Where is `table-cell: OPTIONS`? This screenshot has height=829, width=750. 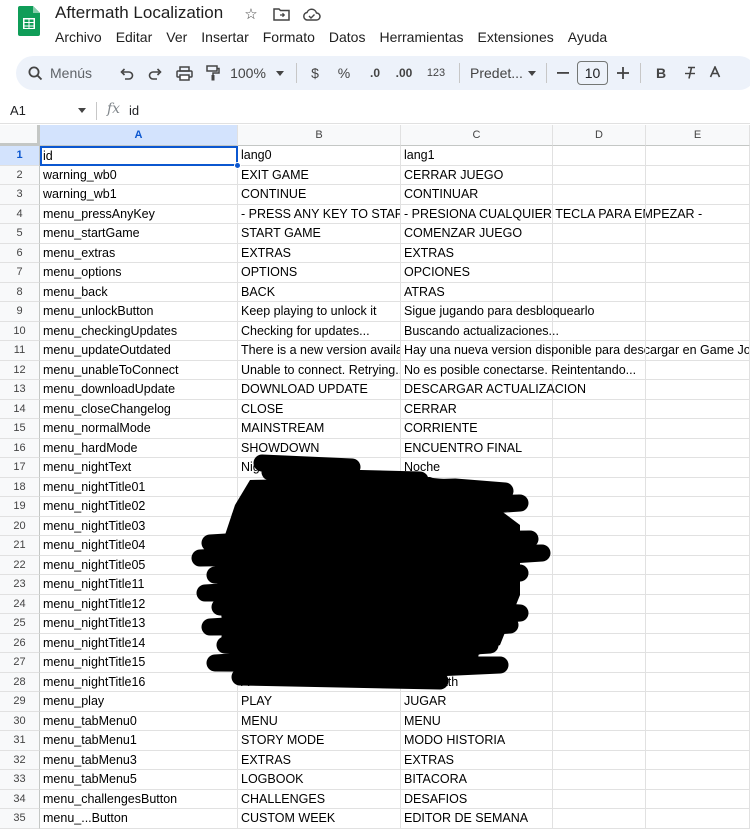
table-cell: OPTIONS is located at coordinates (319, 273).